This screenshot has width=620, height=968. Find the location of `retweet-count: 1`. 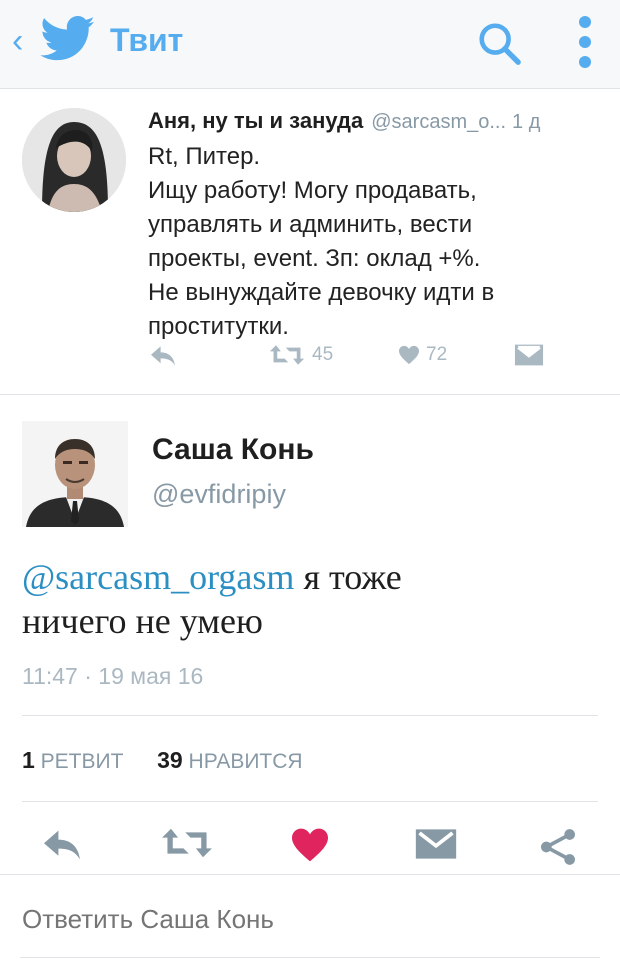

retweet-count: 1 is located at coordinates (28, 760).